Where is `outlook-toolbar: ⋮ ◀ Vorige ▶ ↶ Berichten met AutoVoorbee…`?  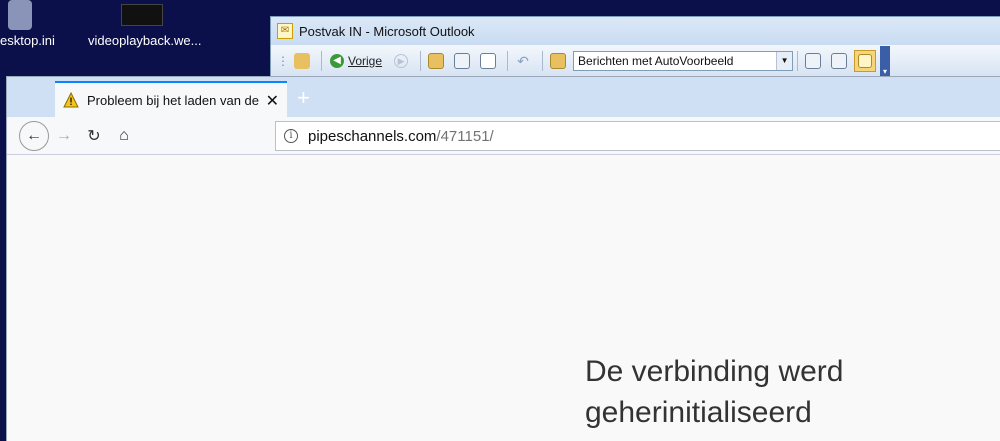 outlook-toolbar: ⋮ ◀ Vorige ▶ ↶ Berichten met AutoVoorbee… is located at coordinates (635, 61).